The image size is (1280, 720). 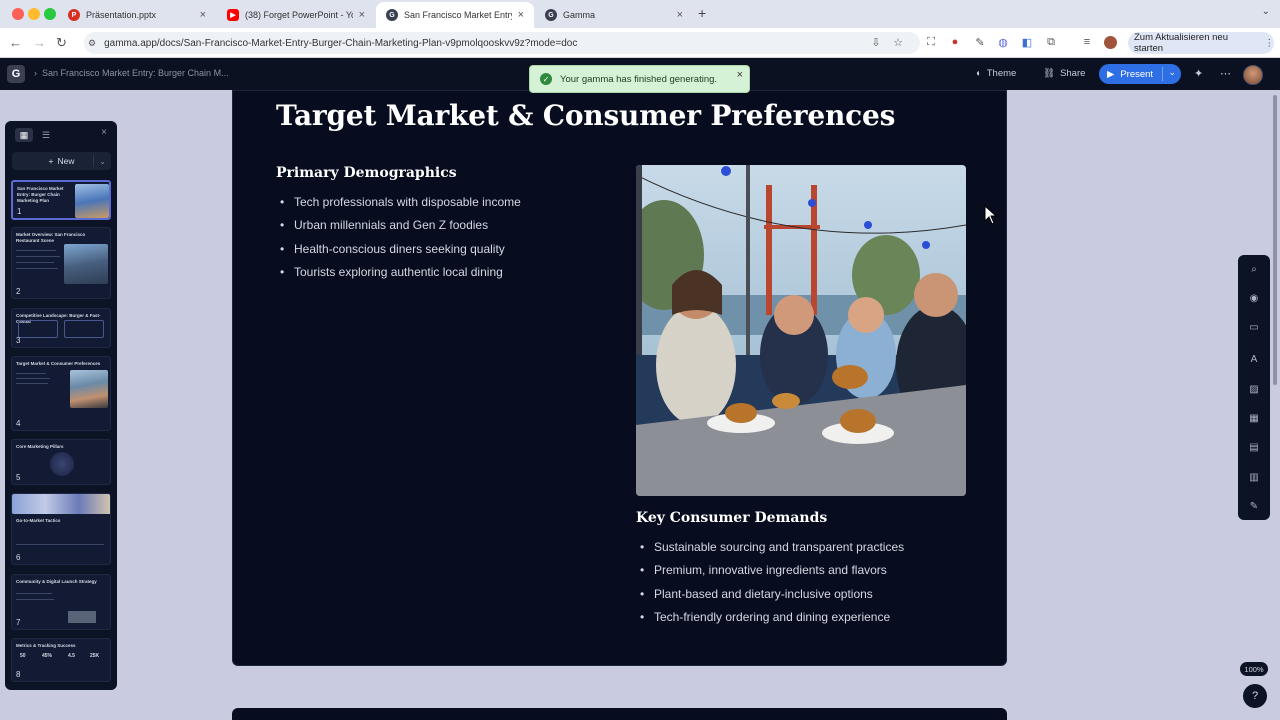 What do you see at coordinates (931, 42) in the screenshot?
I see `screenshot-icon: ⛶` at bounding box center [931, 42].